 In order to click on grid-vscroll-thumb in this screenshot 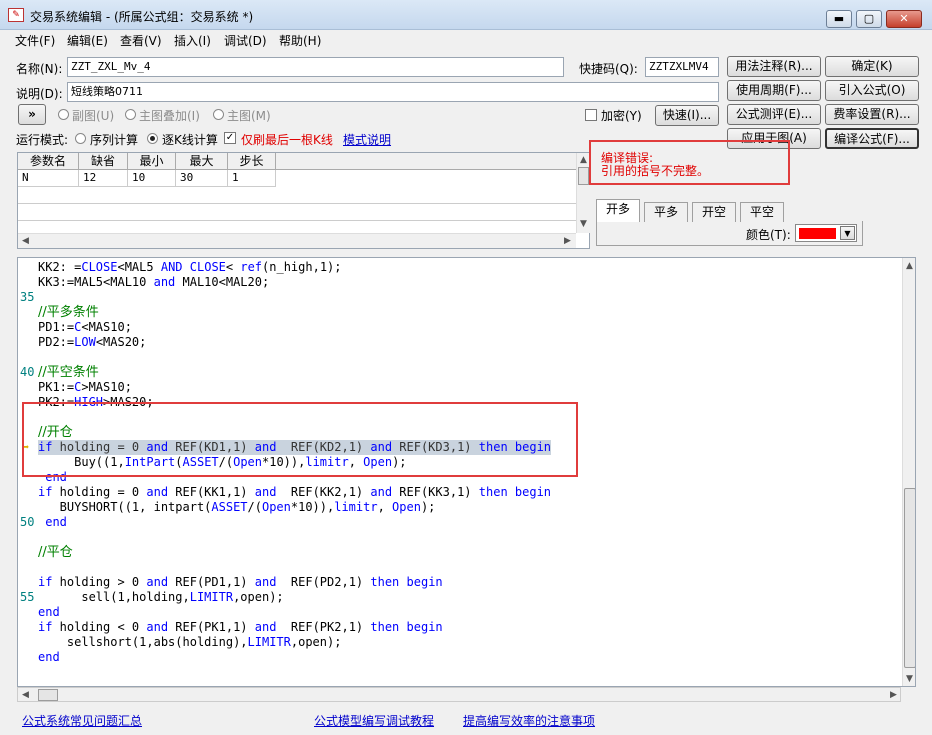, I will do `click(583, 176)`.